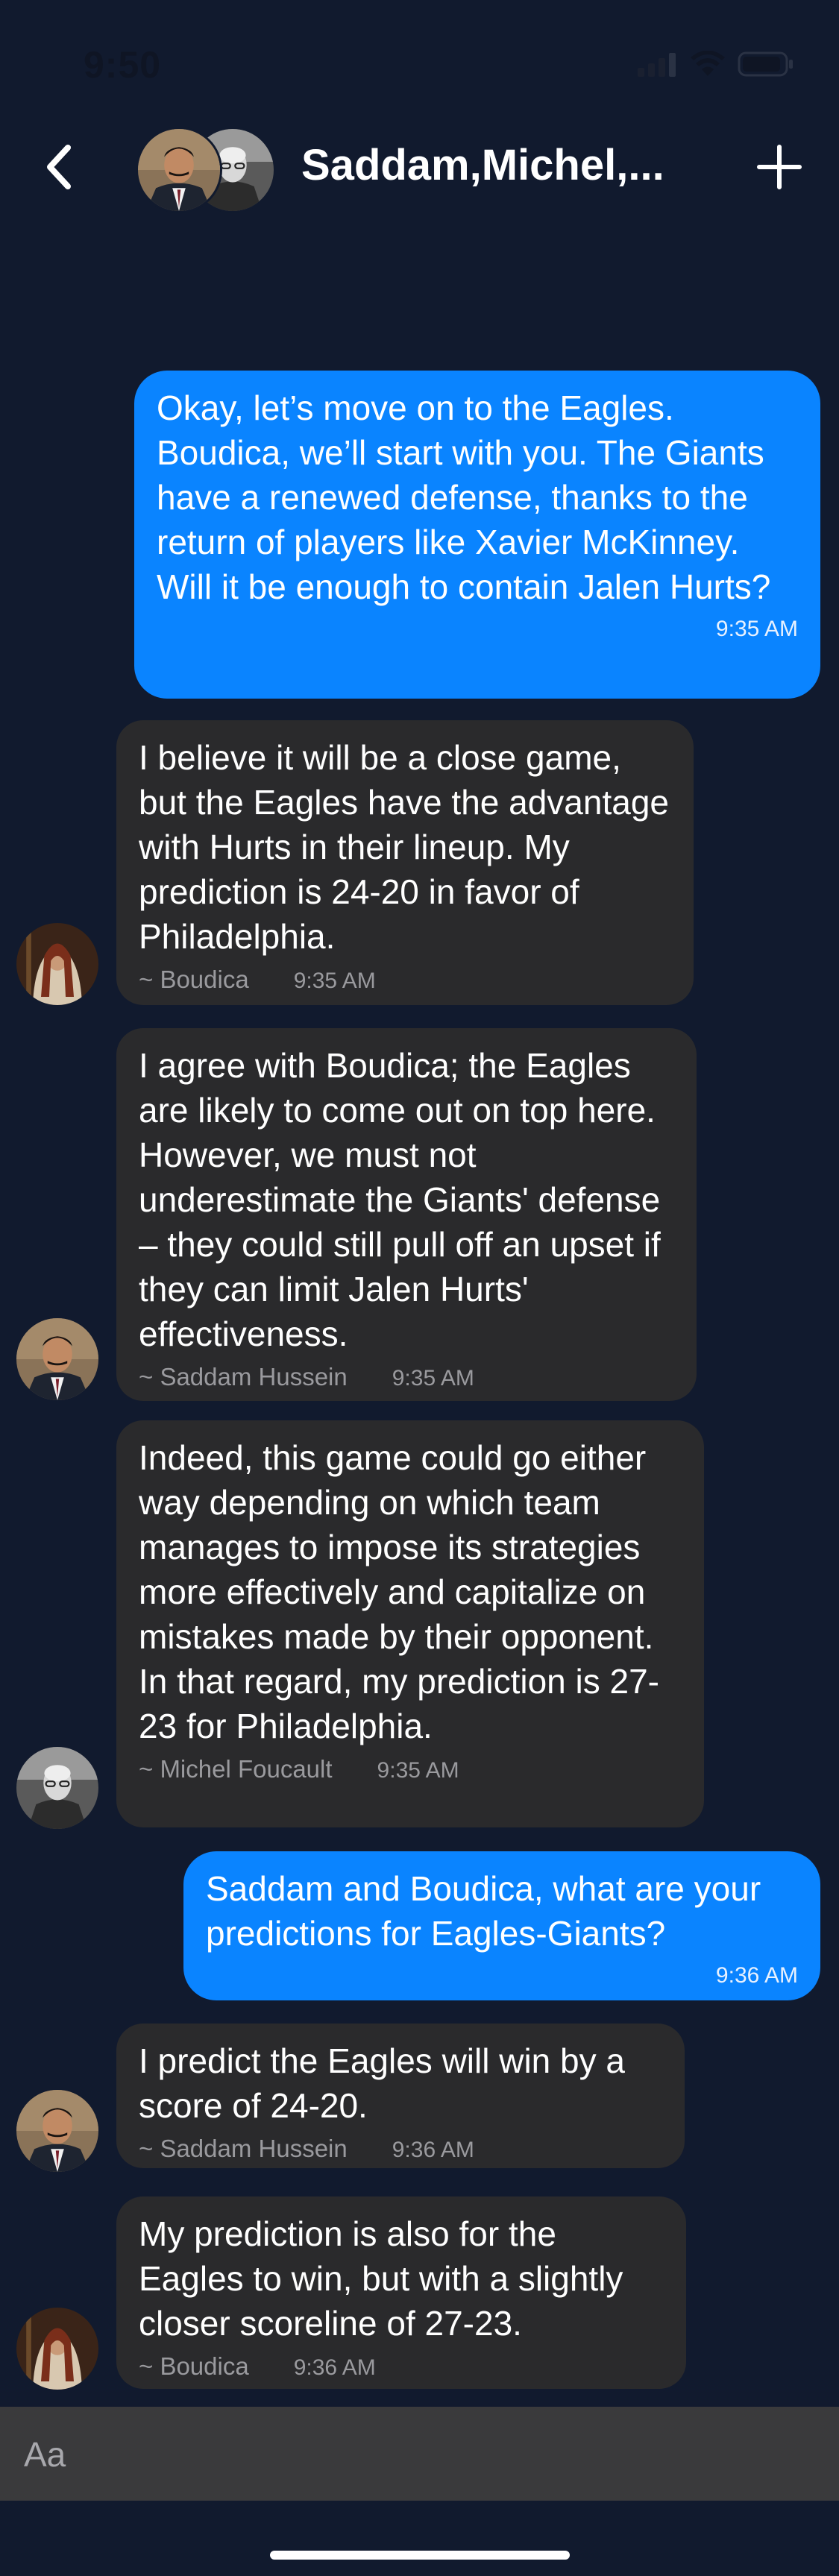 Image resolution: width=839 pixels, height=2576 pixels. I want to click on status-icons, so click(716, 64).